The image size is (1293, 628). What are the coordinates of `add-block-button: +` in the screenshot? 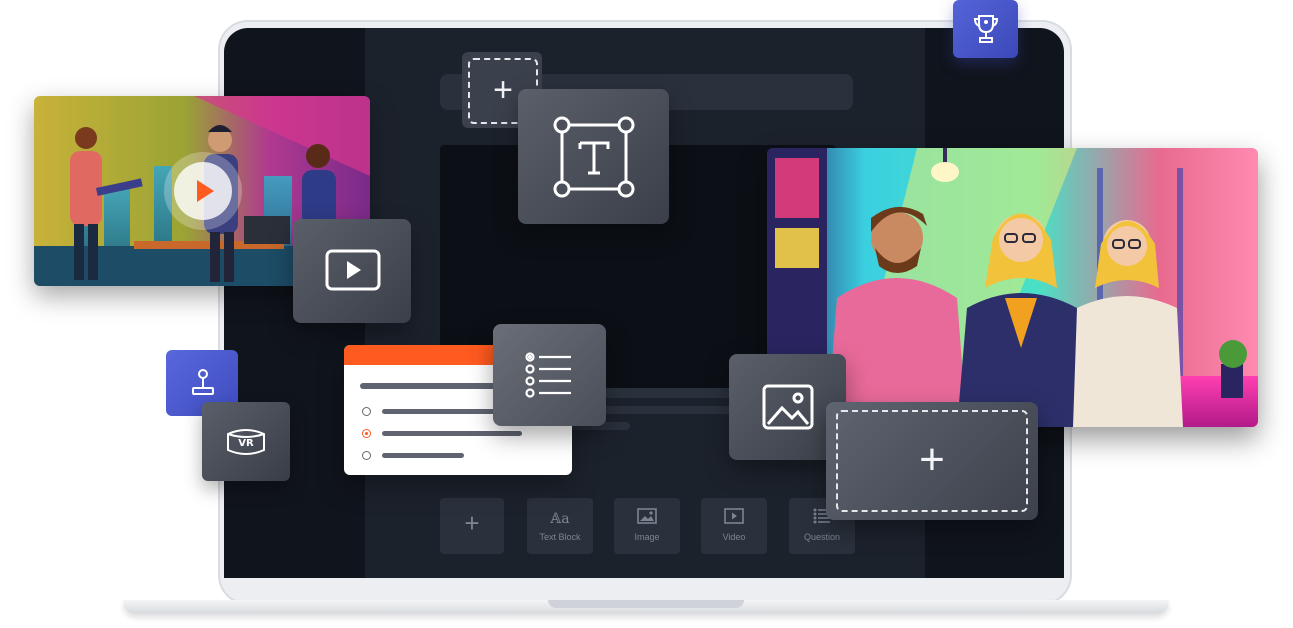 It's located at (472, 526).